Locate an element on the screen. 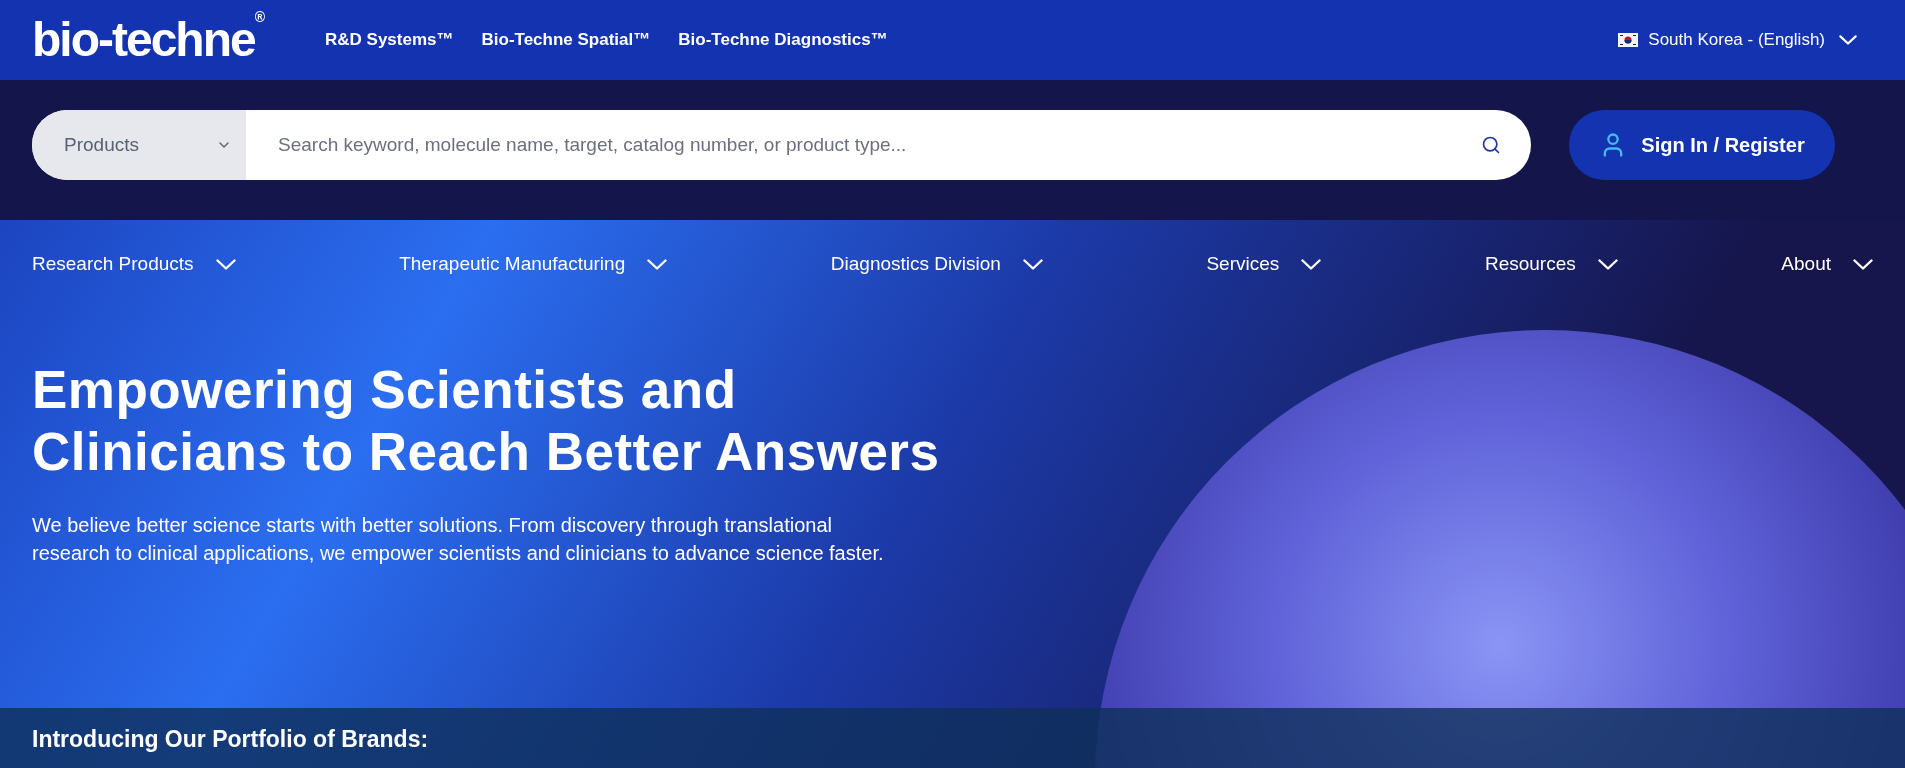  flag-icon is located at coordinates (1628, 40).